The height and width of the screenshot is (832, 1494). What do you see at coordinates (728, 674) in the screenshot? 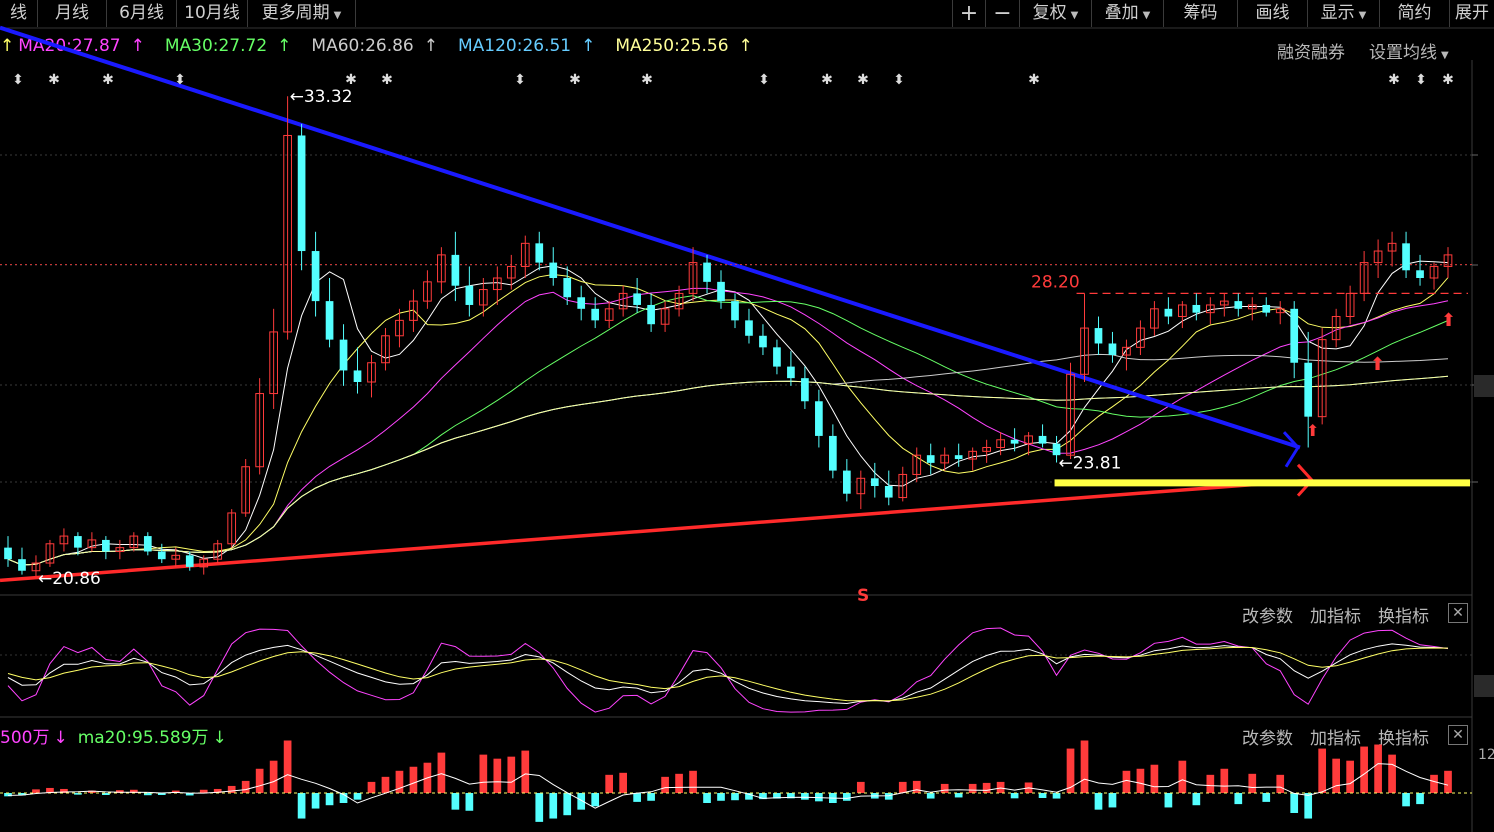
I see `osc-k-line` at bounding box center [728, 674].